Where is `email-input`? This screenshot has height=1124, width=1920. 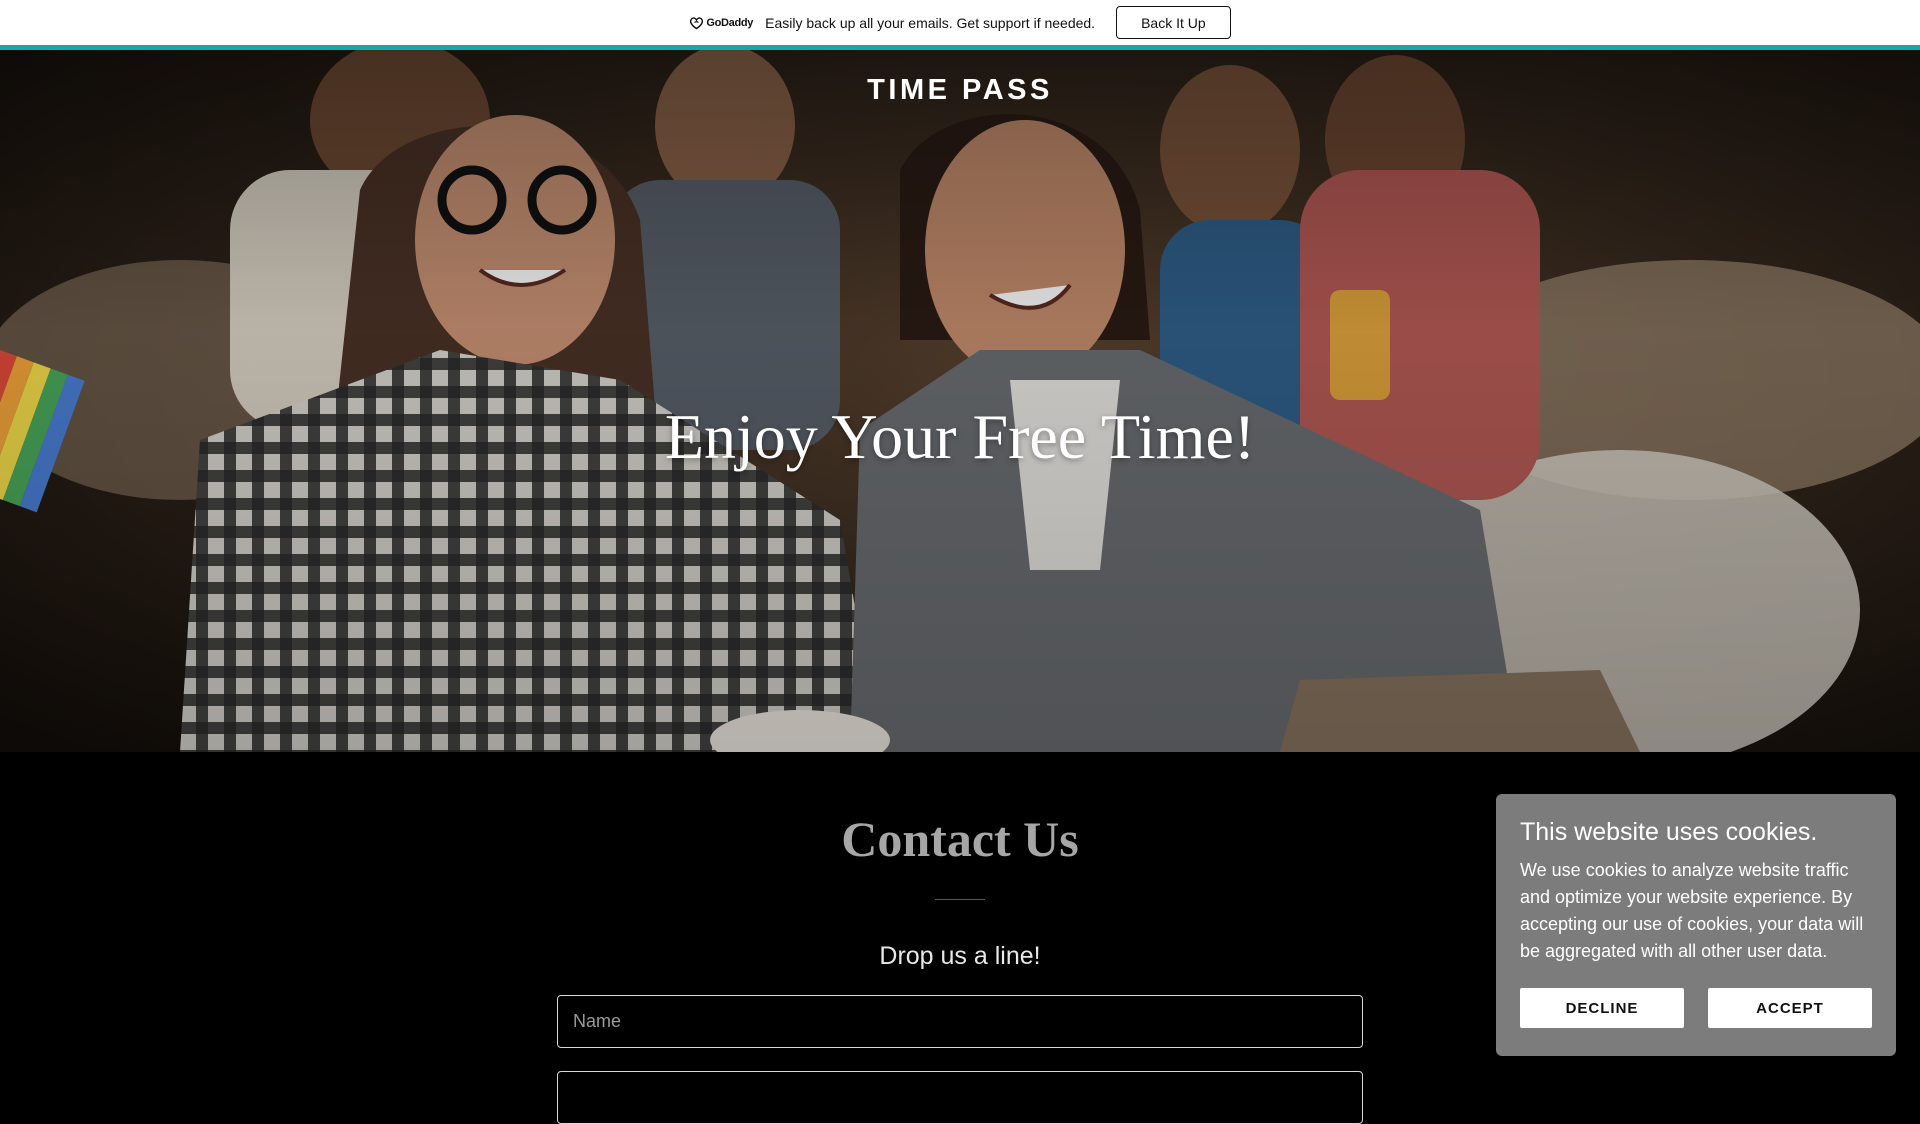
email-input is located at coordinates (960, 1097).